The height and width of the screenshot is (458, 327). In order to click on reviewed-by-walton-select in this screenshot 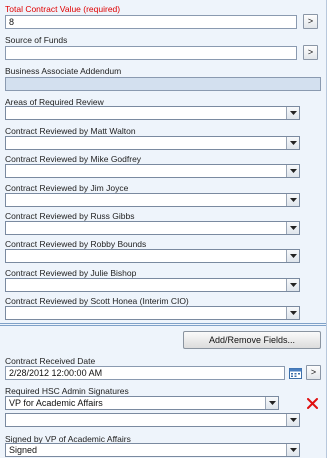, I will do `click(152, 143)`.